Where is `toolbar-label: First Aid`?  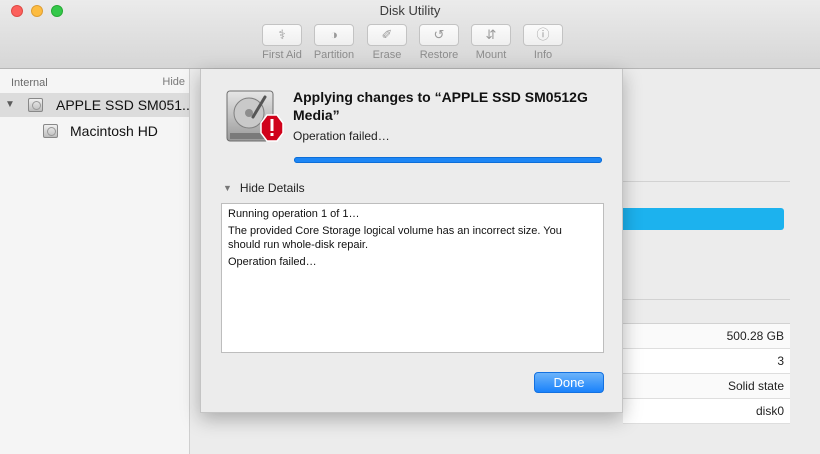 toolbar-label: First Aid is located at coordinates (282, 55).